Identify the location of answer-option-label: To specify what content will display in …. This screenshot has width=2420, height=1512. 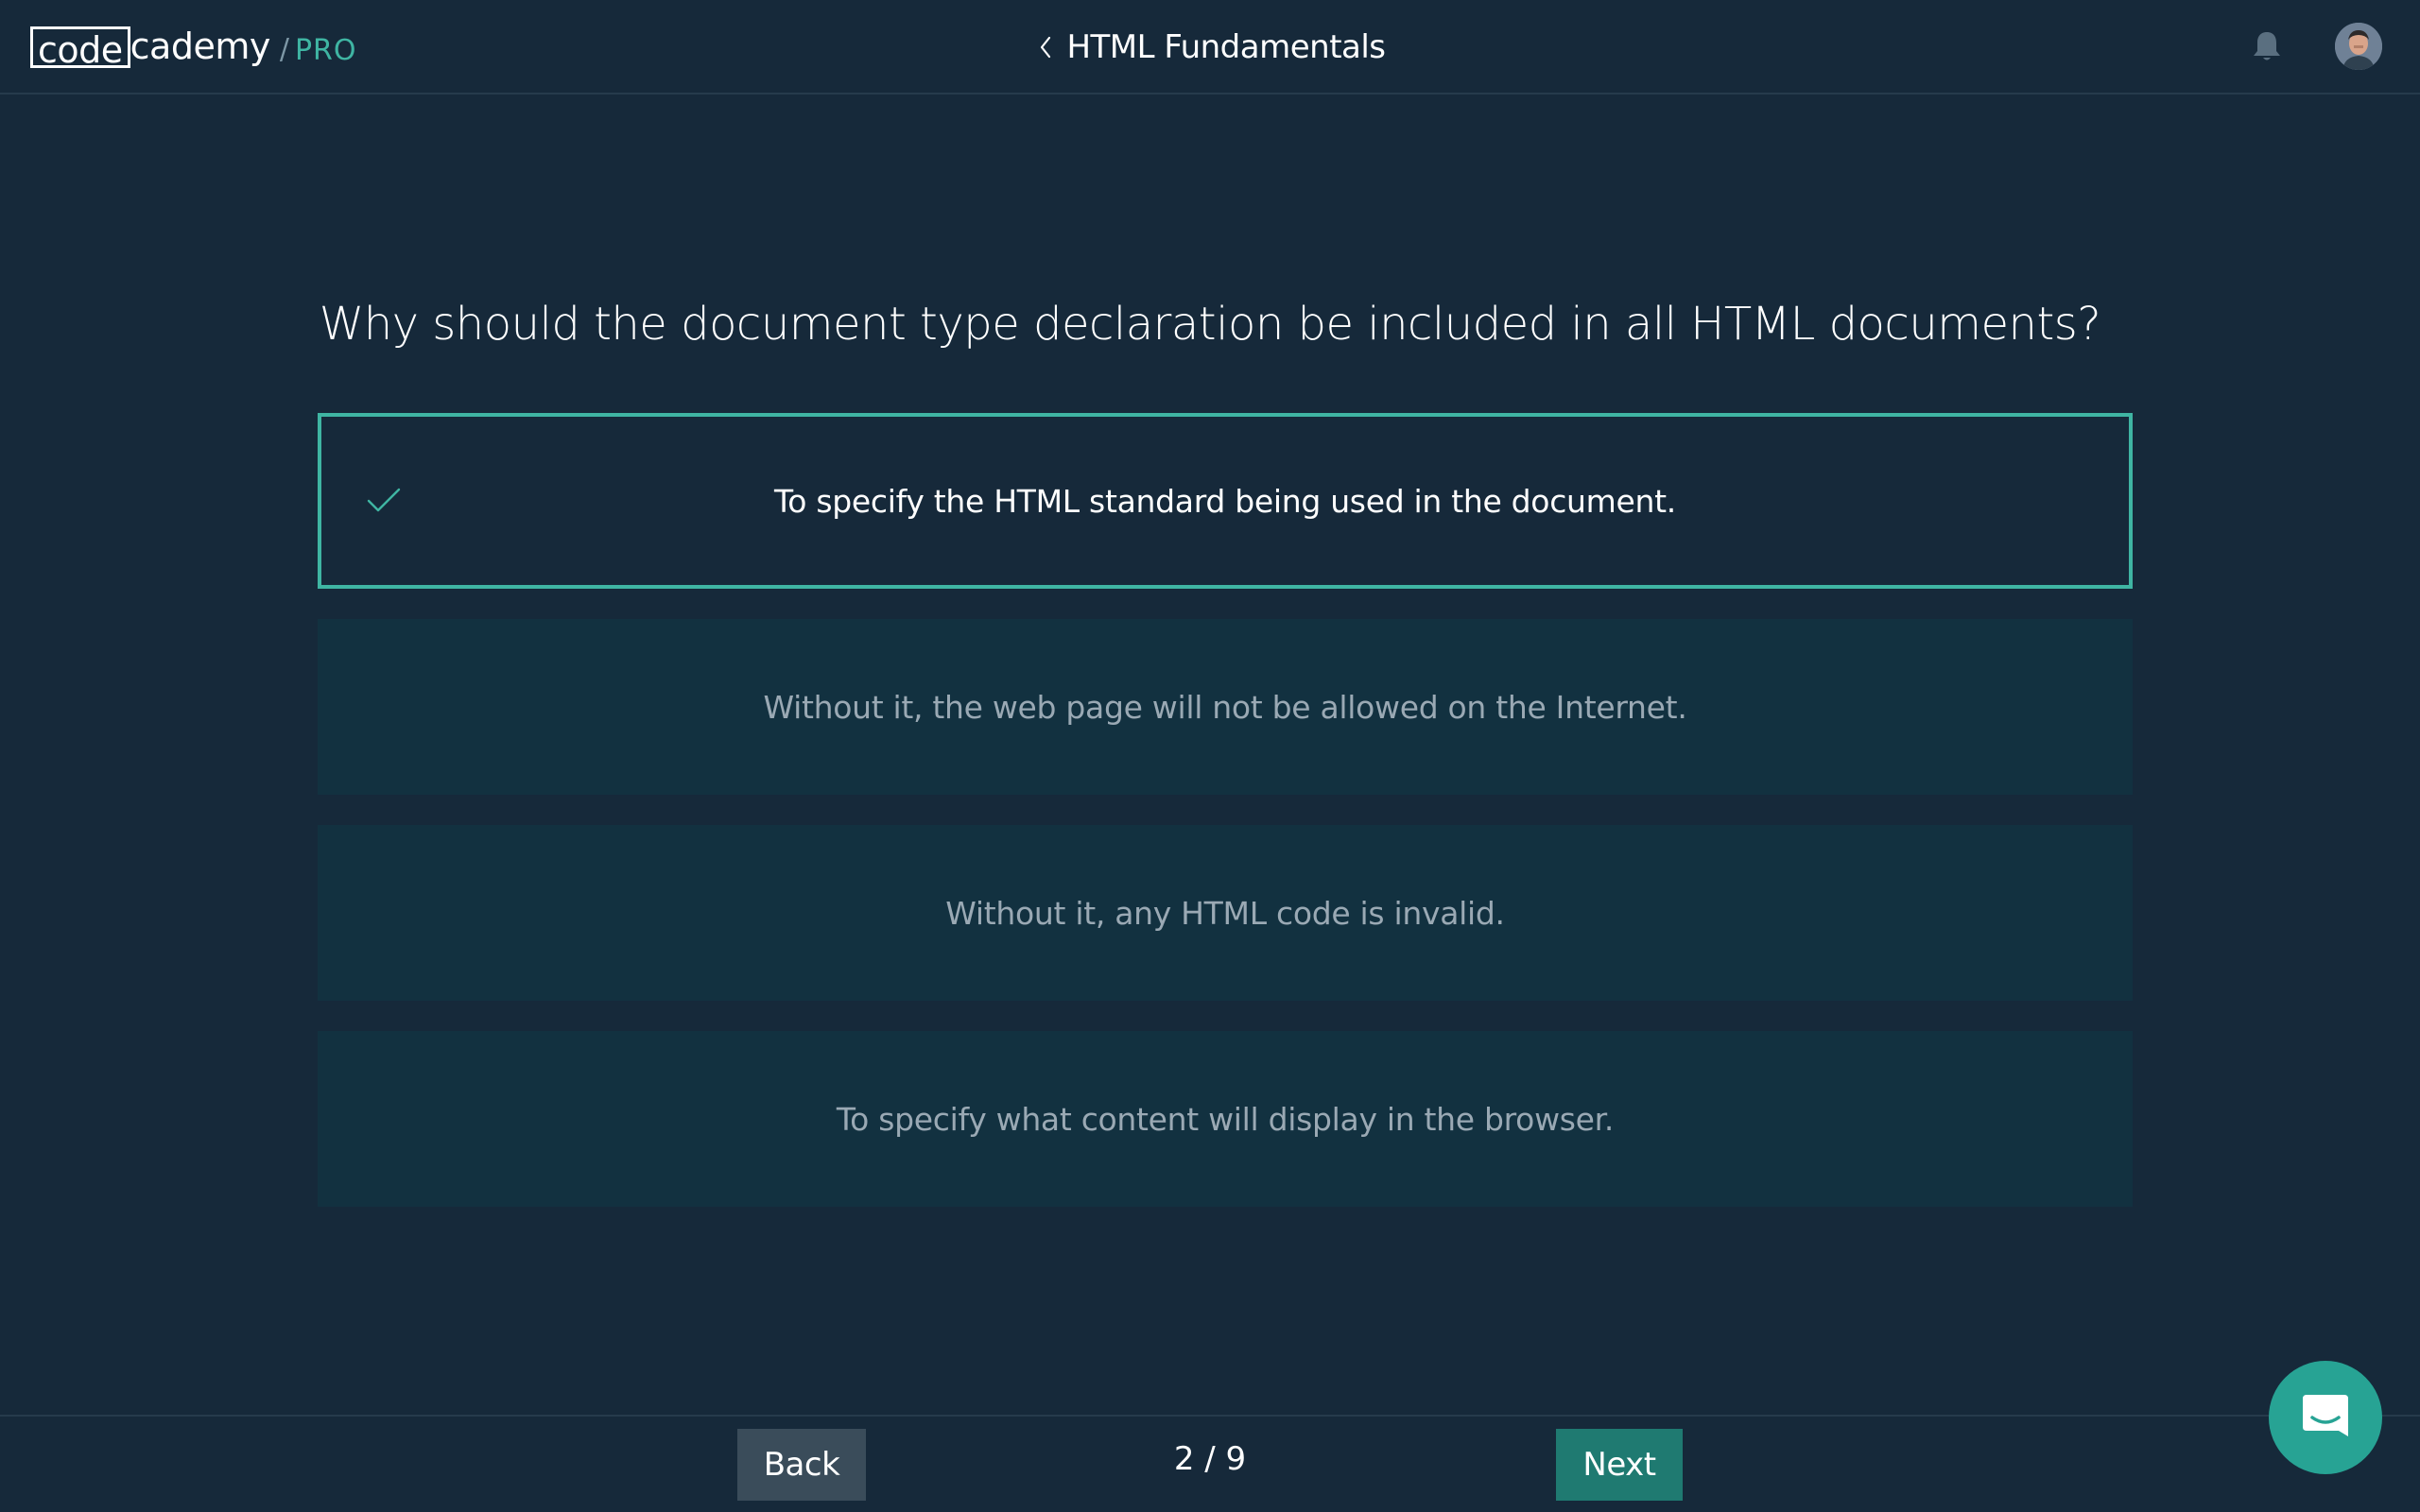
(1225, 1119).